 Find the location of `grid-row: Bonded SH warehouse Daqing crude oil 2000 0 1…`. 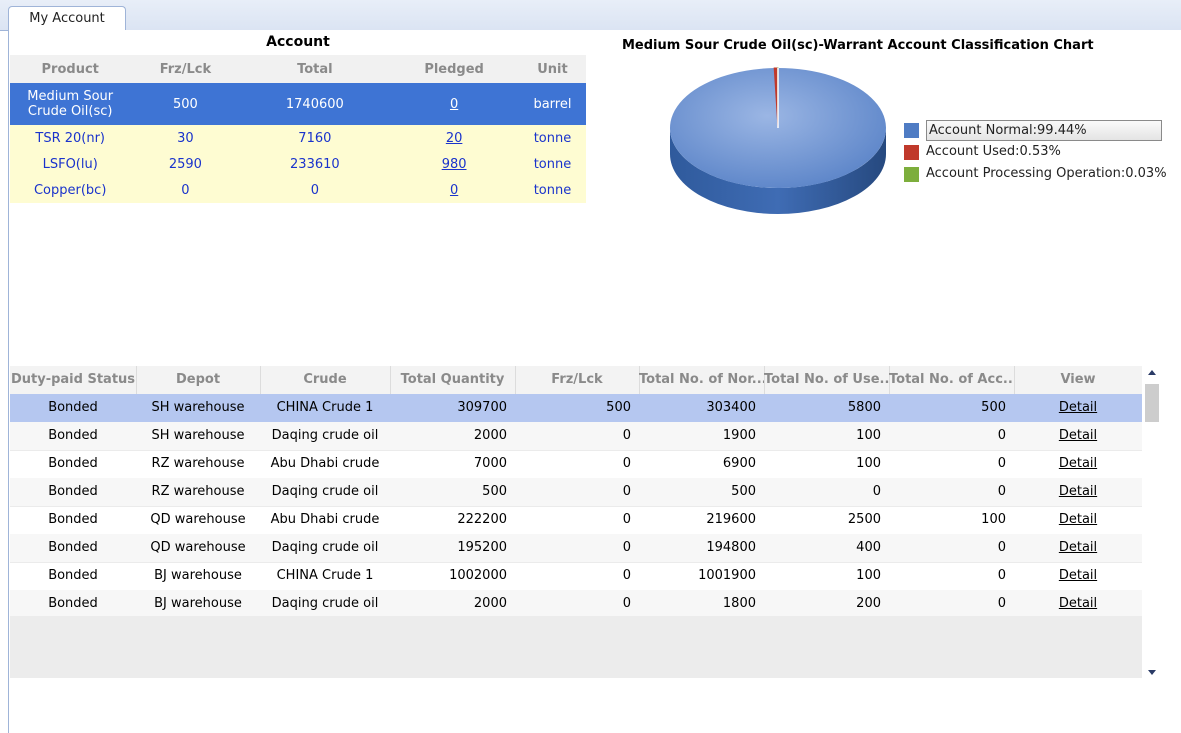

grid-row: Bonded SH warehouse Daqing crude oil 2000 0 1… is located at coordinates (576, 436).